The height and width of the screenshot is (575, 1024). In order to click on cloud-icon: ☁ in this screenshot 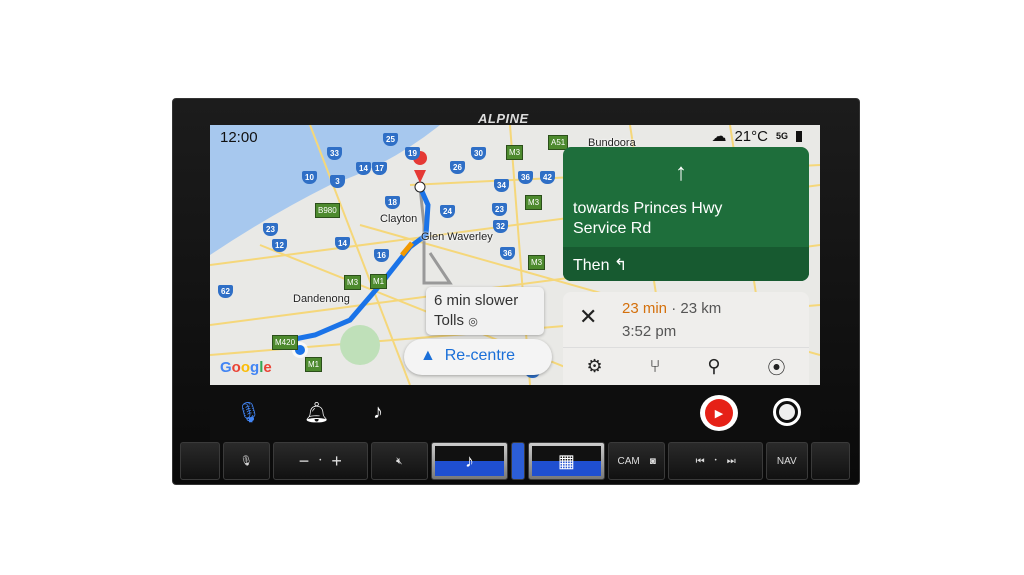, I will do `click(719, 136)`.